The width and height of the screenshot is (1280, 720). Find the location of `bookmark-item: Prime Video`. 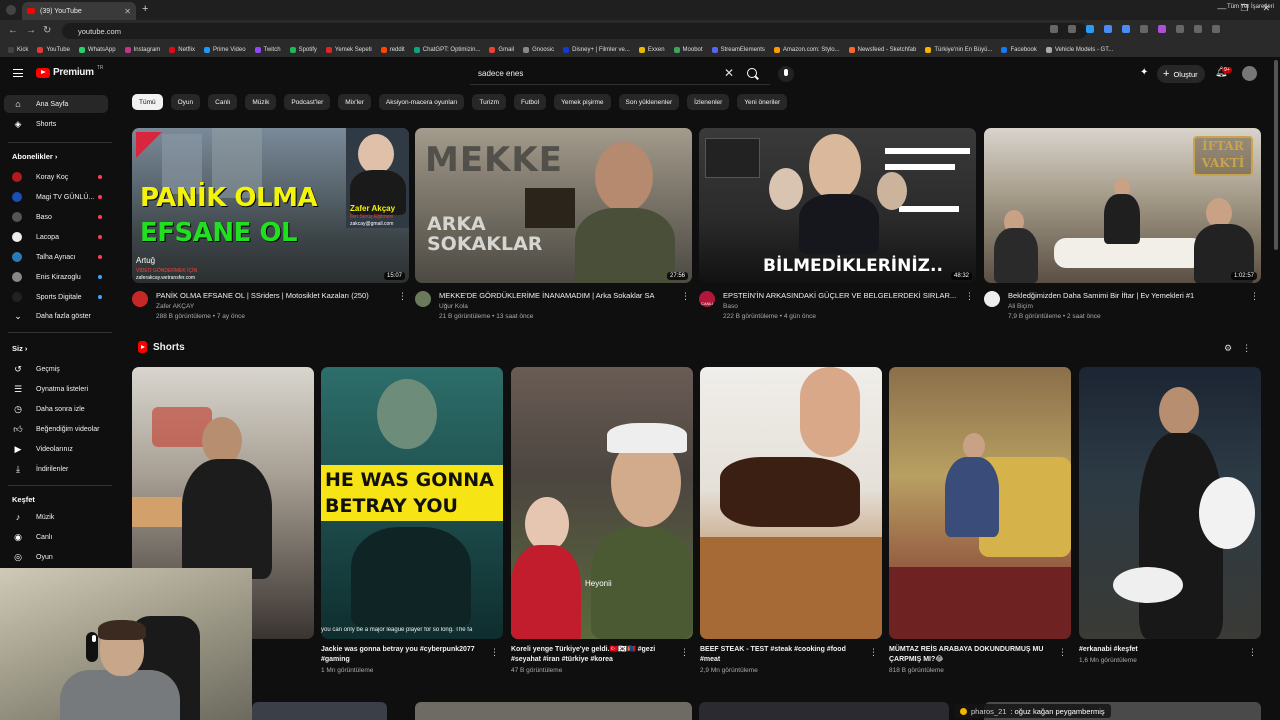

bookmark-item: Prime Video is located at coordinates (224, 49).